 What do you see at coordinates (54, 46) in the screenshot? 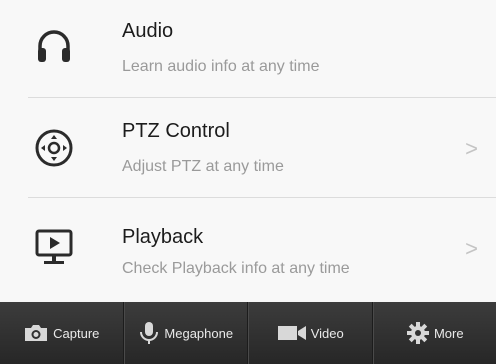
I see `headphones-icon` at bounding box center [54, 46].